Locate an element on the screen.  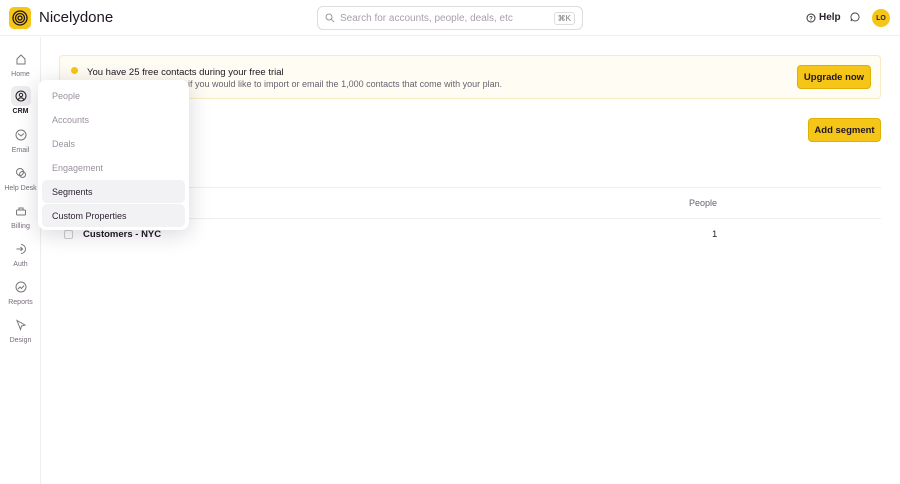
row-checkbox is located at coordinates (68, 234).